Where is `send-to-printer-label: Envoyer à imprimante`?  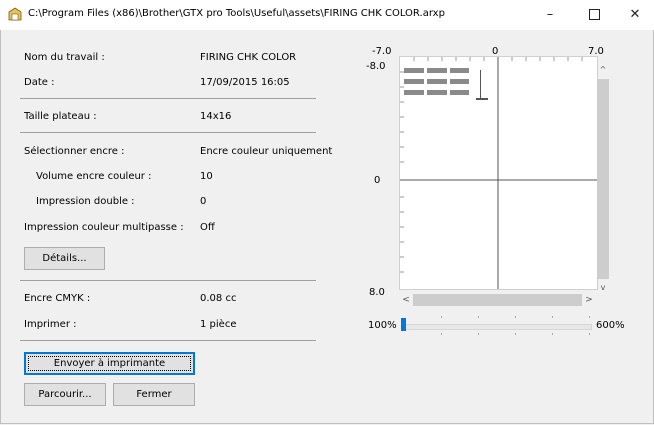 send-to-printer-label: Envoyer à imprimante is located at coordinates (109, 363).